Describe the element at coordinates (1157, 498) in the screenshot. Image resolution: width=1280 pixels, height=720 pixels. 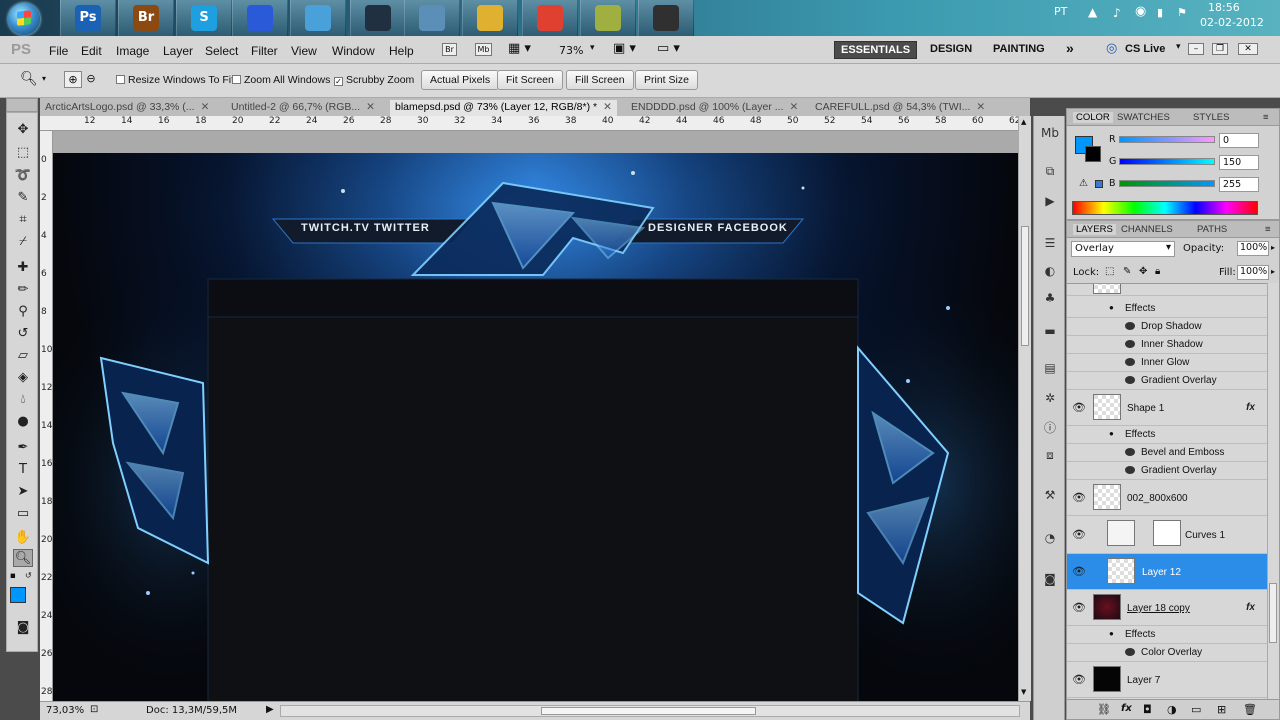
I see `layer-name: 002_800x600` at that location.